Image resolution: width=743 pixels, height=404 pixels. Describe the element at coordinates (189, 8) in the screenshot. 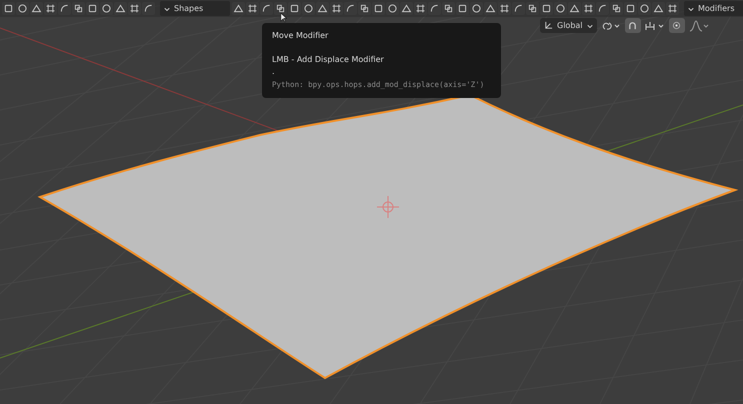

I see `dropdown-label: Shapes` at that location.